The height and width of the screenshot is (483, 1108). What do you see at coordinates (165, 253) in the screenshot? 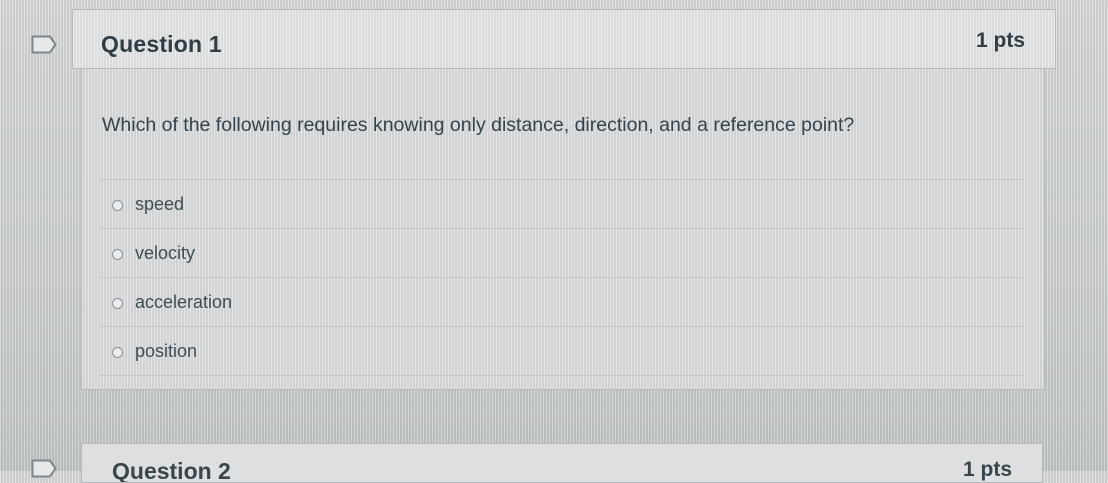
I see `answer-label: velocity` at bounding box center [165, 253].